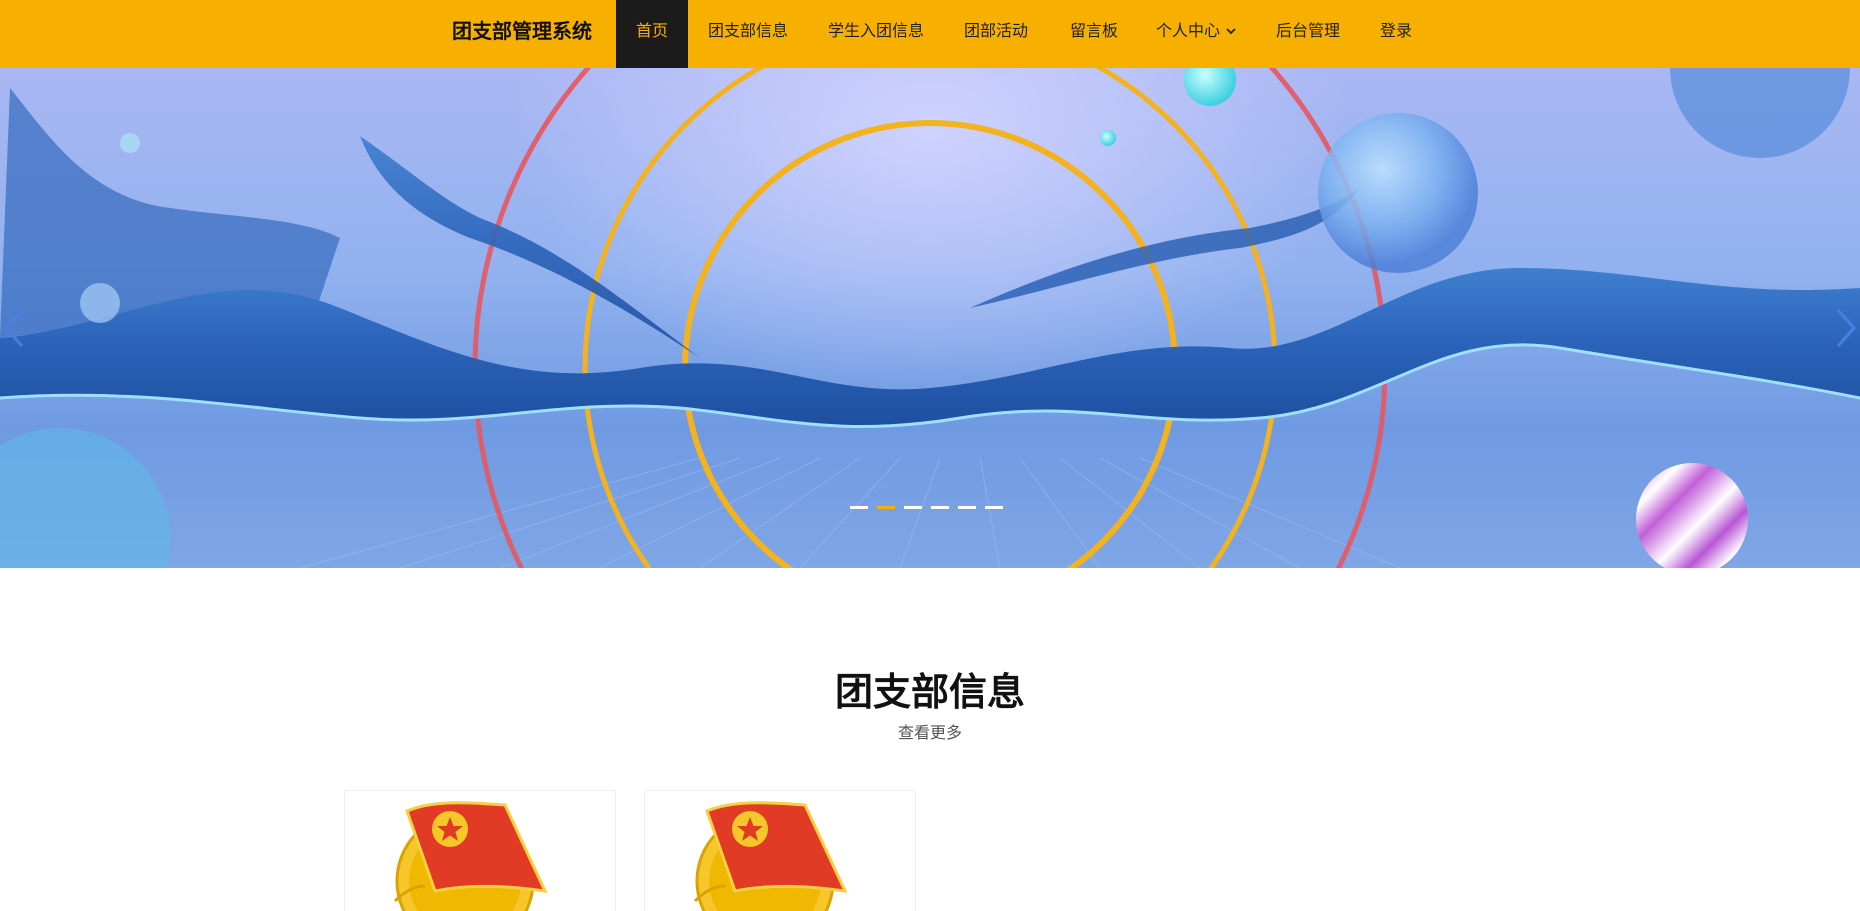  What do you see at coordinates (1094, 34) in the screenshot?
I see `nav-message-board: 留言板` at bounding box center [1094, 34].